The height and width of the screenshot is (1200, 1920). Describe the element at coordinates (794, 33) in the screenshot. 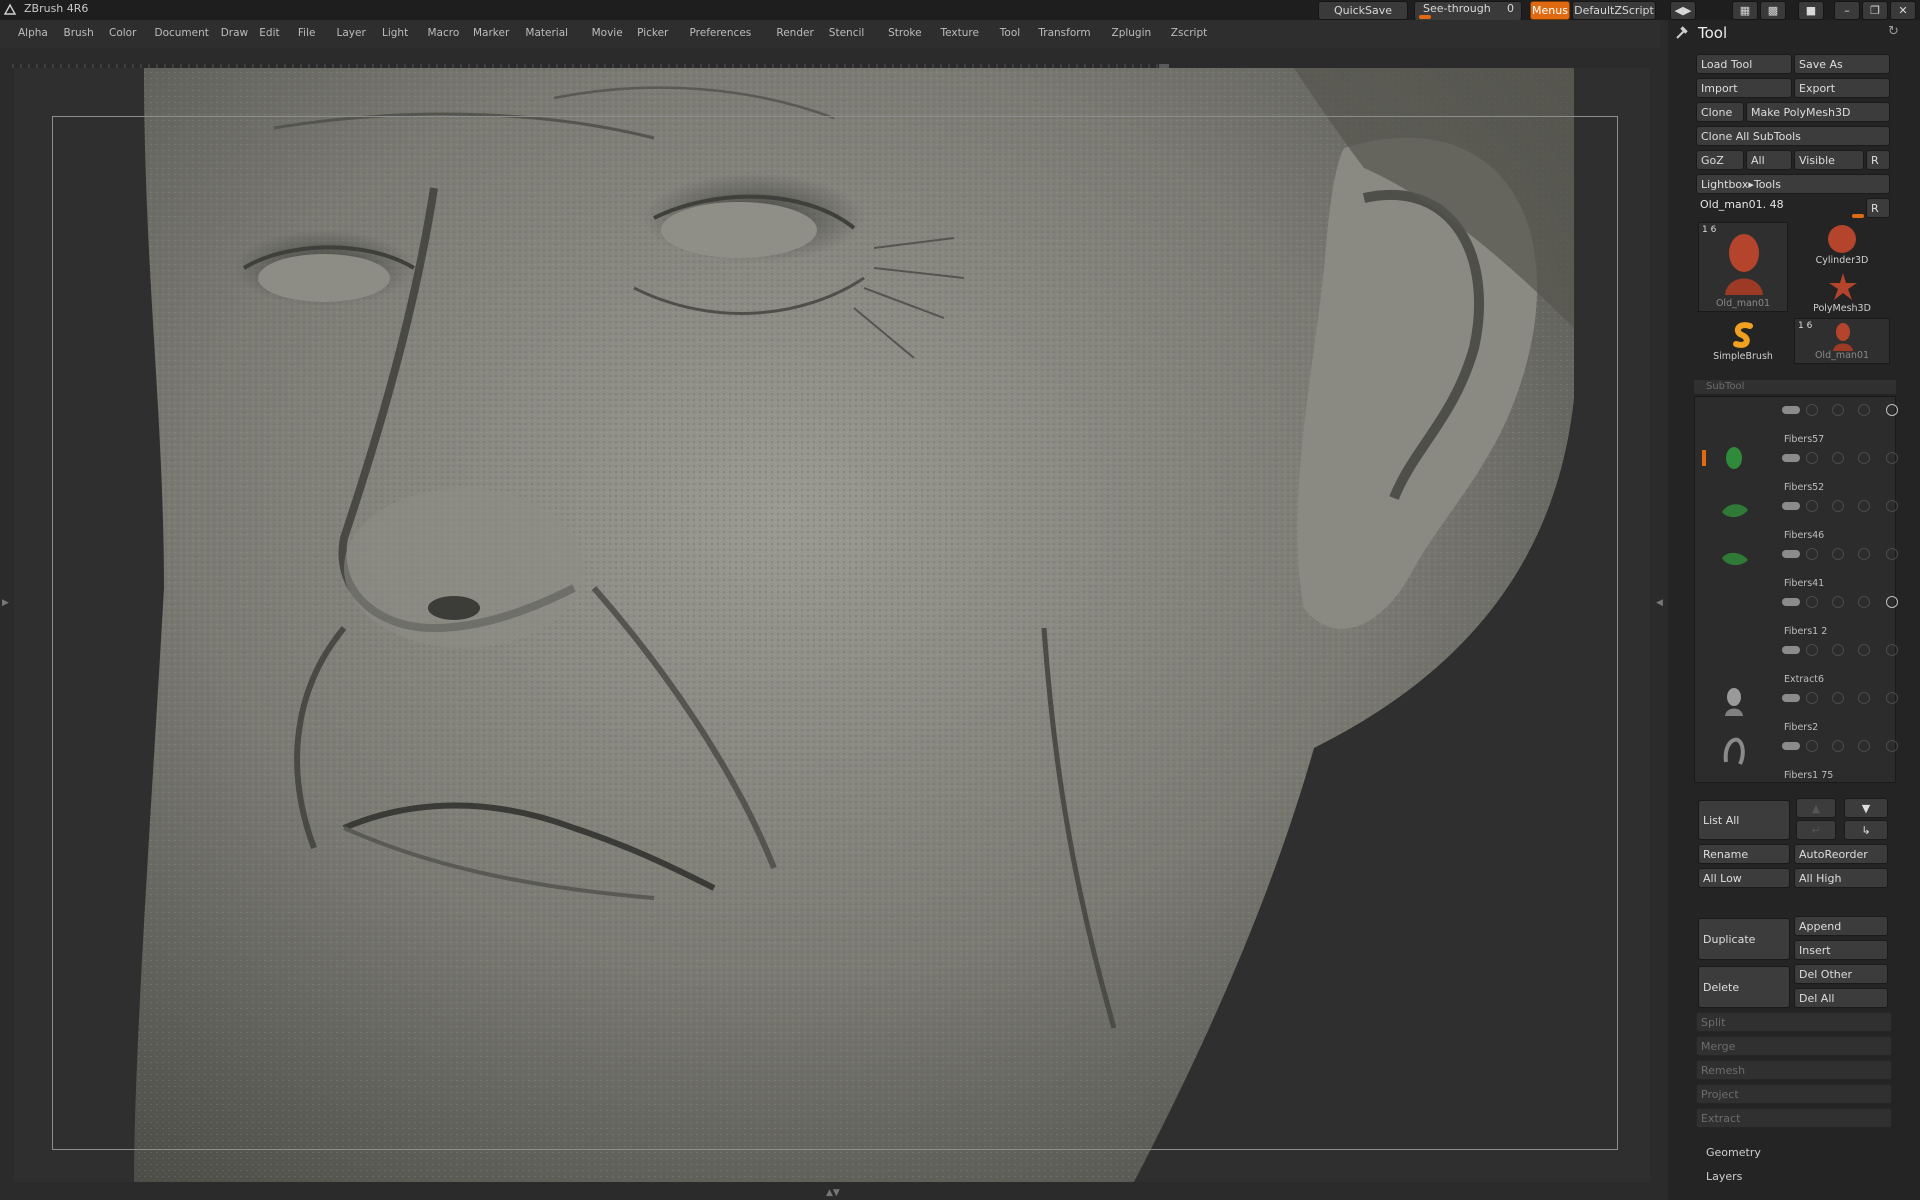

I see `menu-render: Render` at that location.